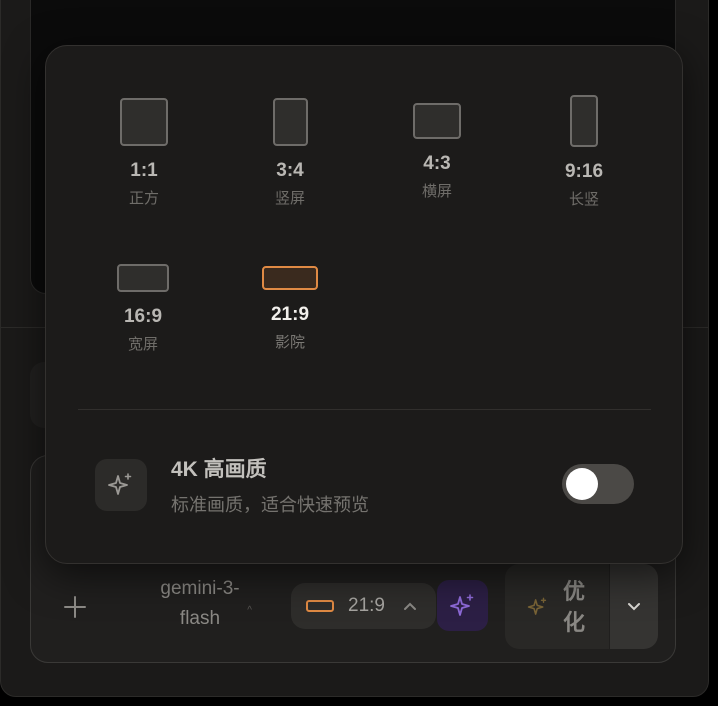 This screenshot has width=718, height=706. What do you see at coordinates (574, 606) in the screenshot?
I see `optimize-label: 优化` at bounding box center [574, 606].